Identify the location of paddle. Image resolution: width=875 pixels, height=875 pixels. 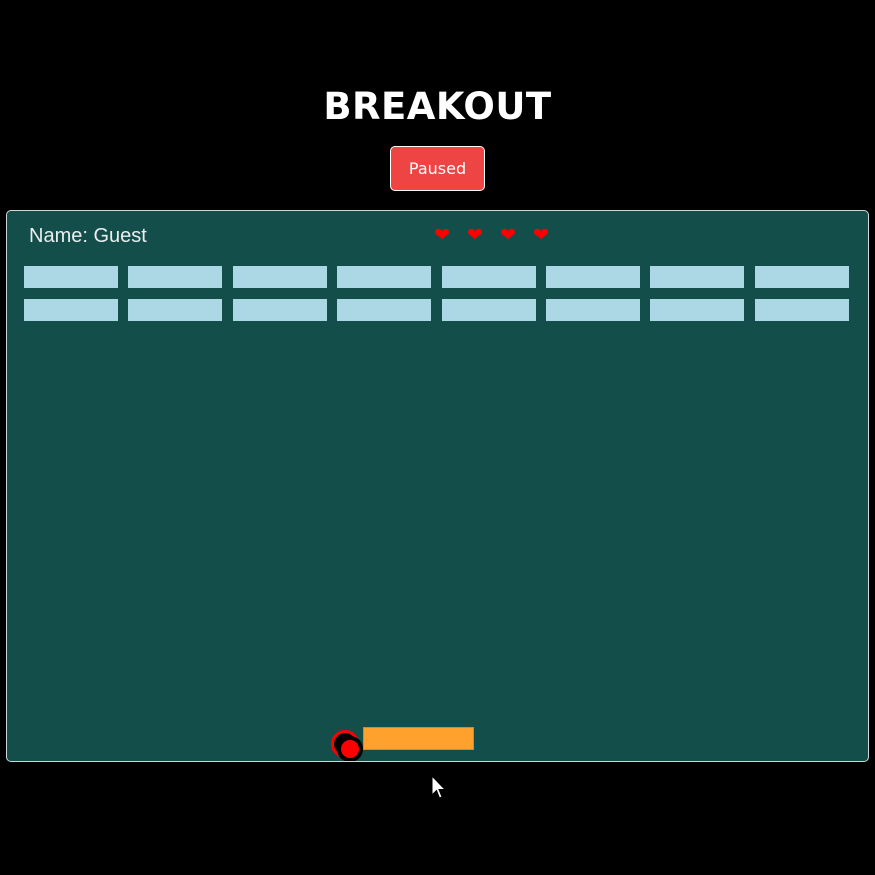
(418, 738).